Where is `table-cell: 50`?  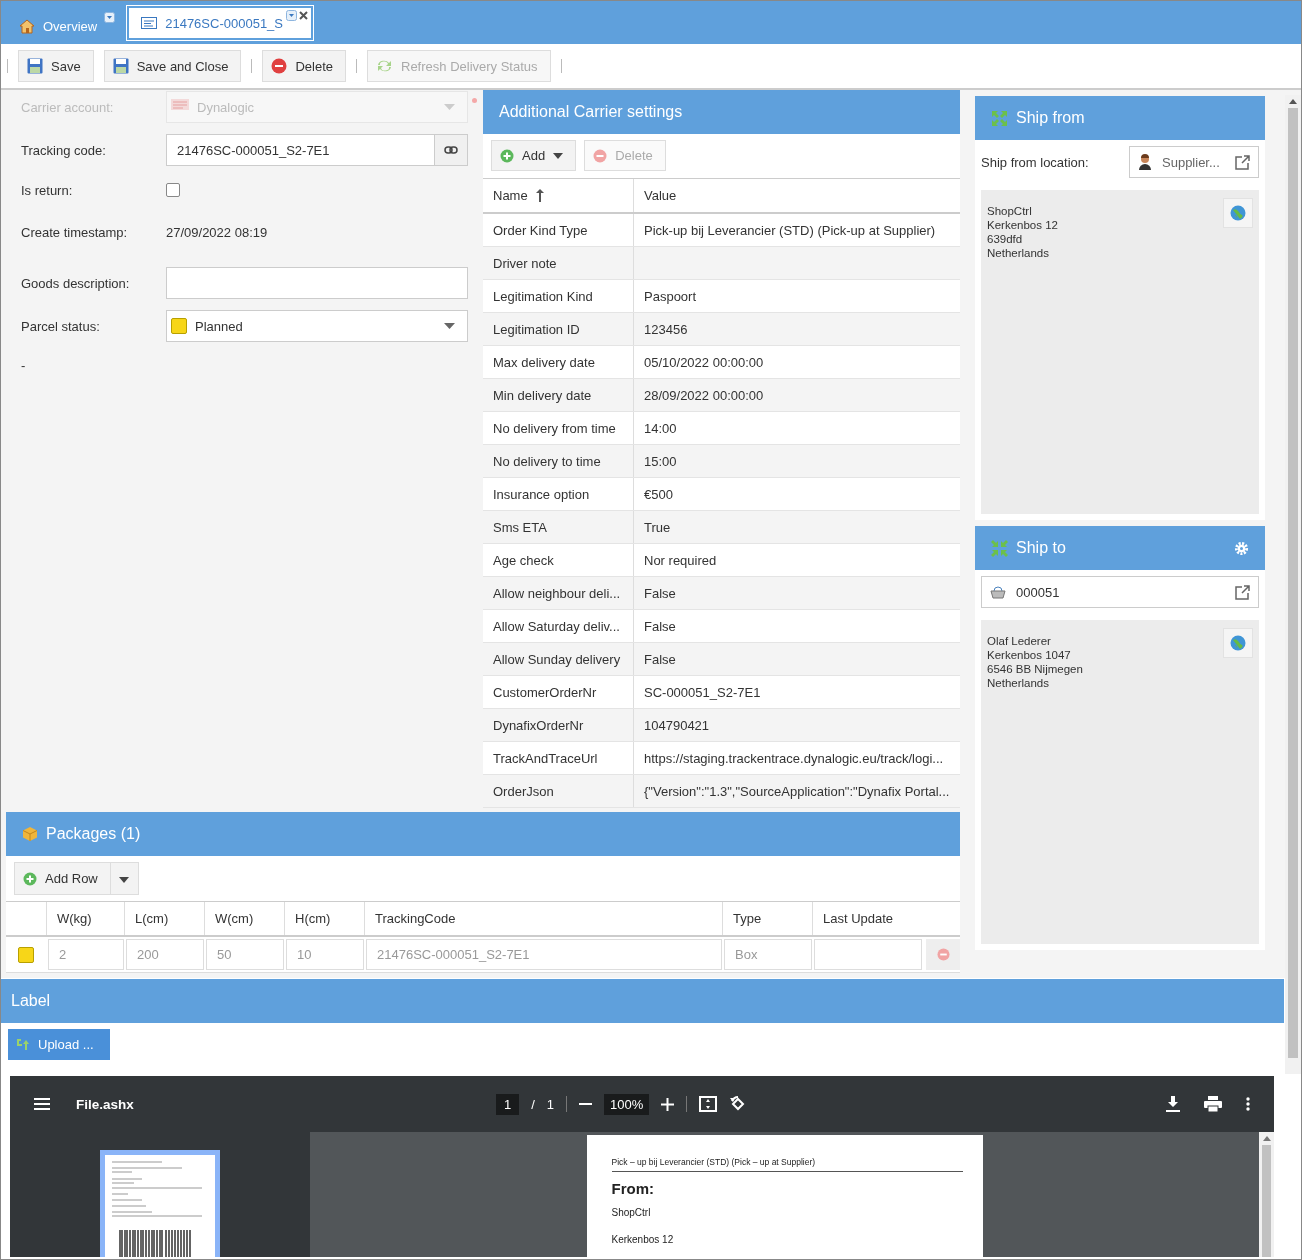 table-cell: 50 is located at coordinates (245, 954).